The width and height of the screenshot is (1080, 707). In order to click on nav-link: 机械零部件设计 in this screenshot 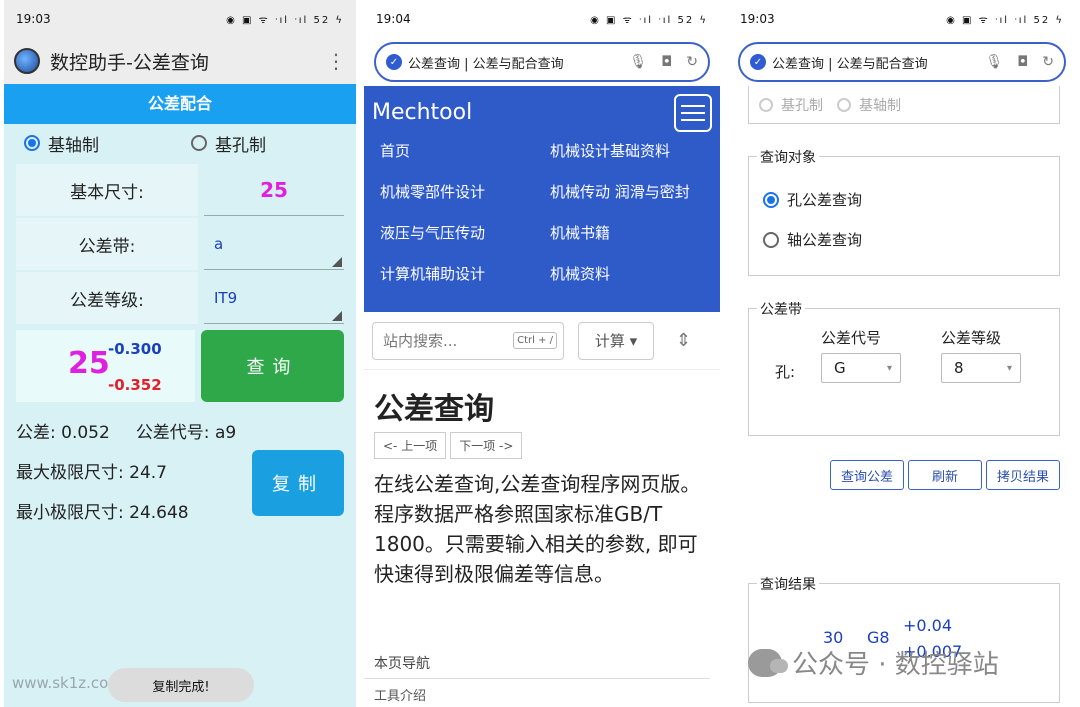, I will do `click(465, 191)`.